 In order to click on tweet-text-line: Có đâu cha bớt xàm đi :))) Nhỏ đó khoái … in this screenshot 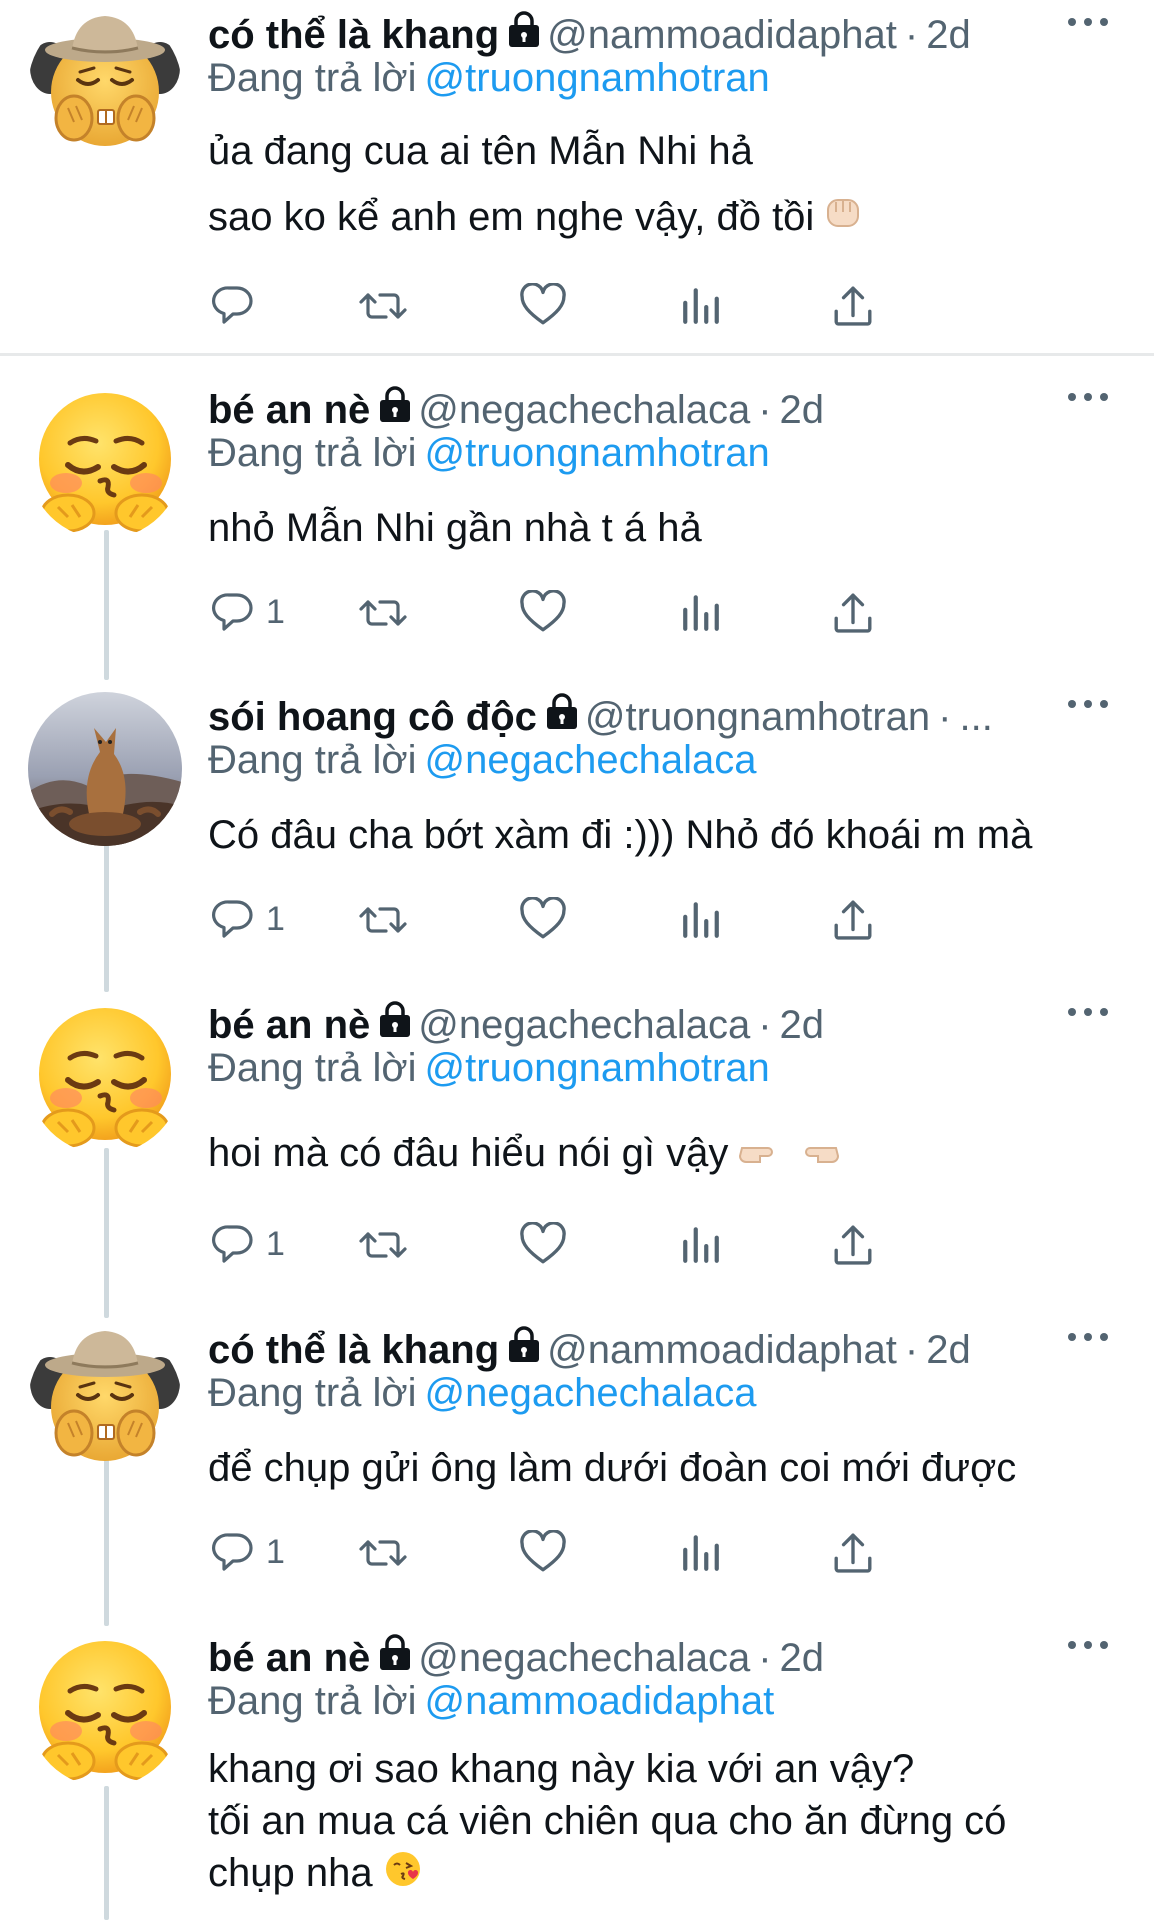, I will do `click(620, 835)`.